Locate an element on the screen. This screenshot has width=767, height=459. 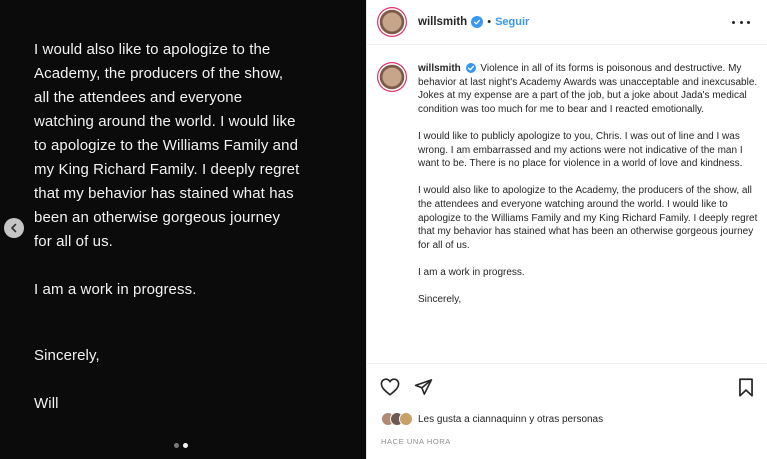
image-line: that my behavior has stained what has is located at coordinates (164, 193).